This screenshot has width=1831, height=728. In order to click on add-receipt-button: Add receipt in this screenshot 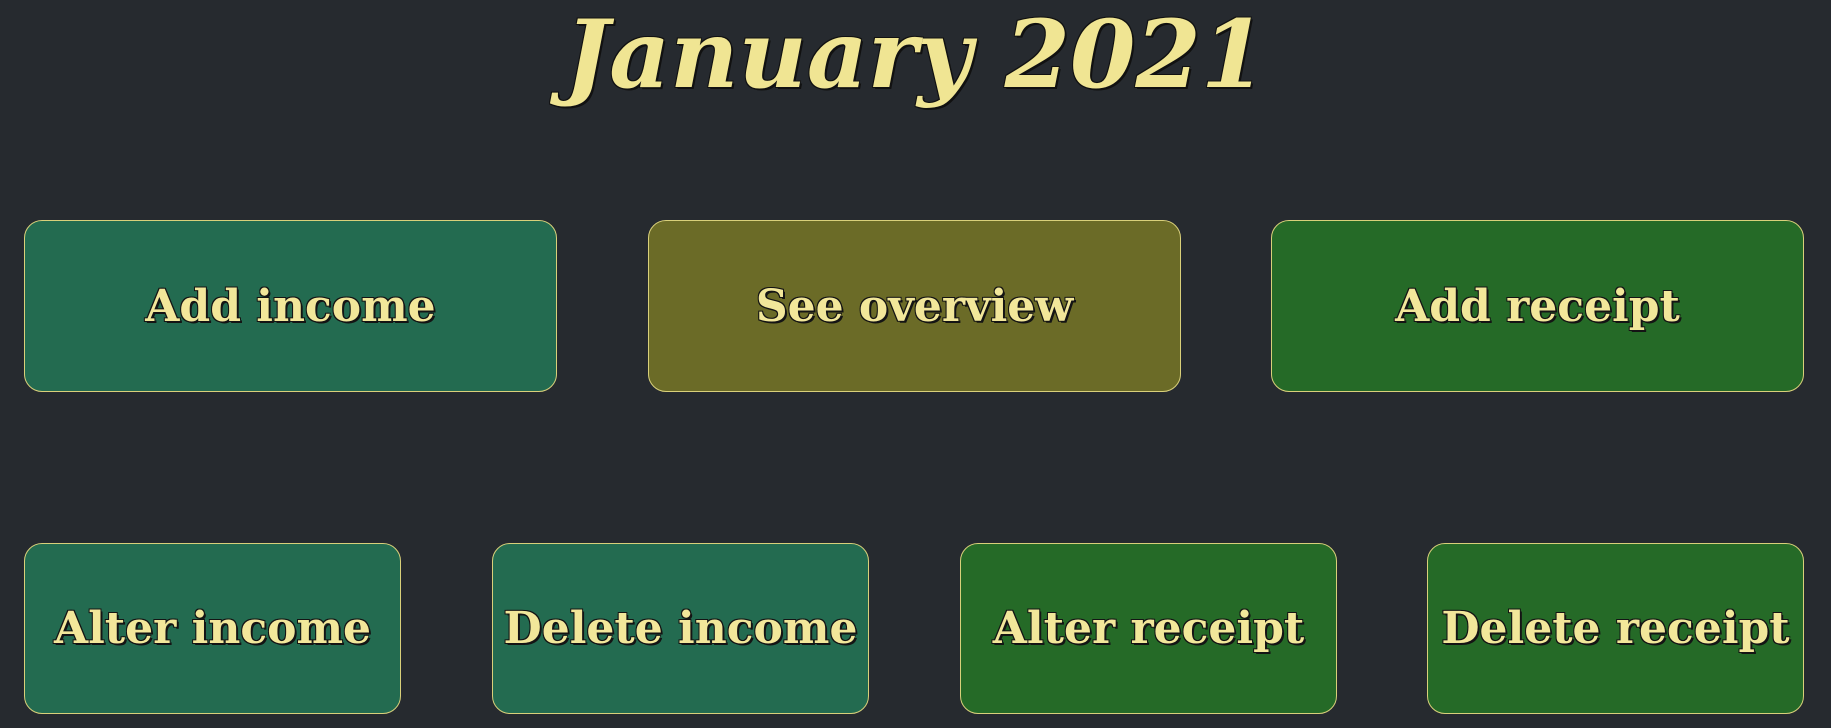, I will do `click(1537, 306)`.